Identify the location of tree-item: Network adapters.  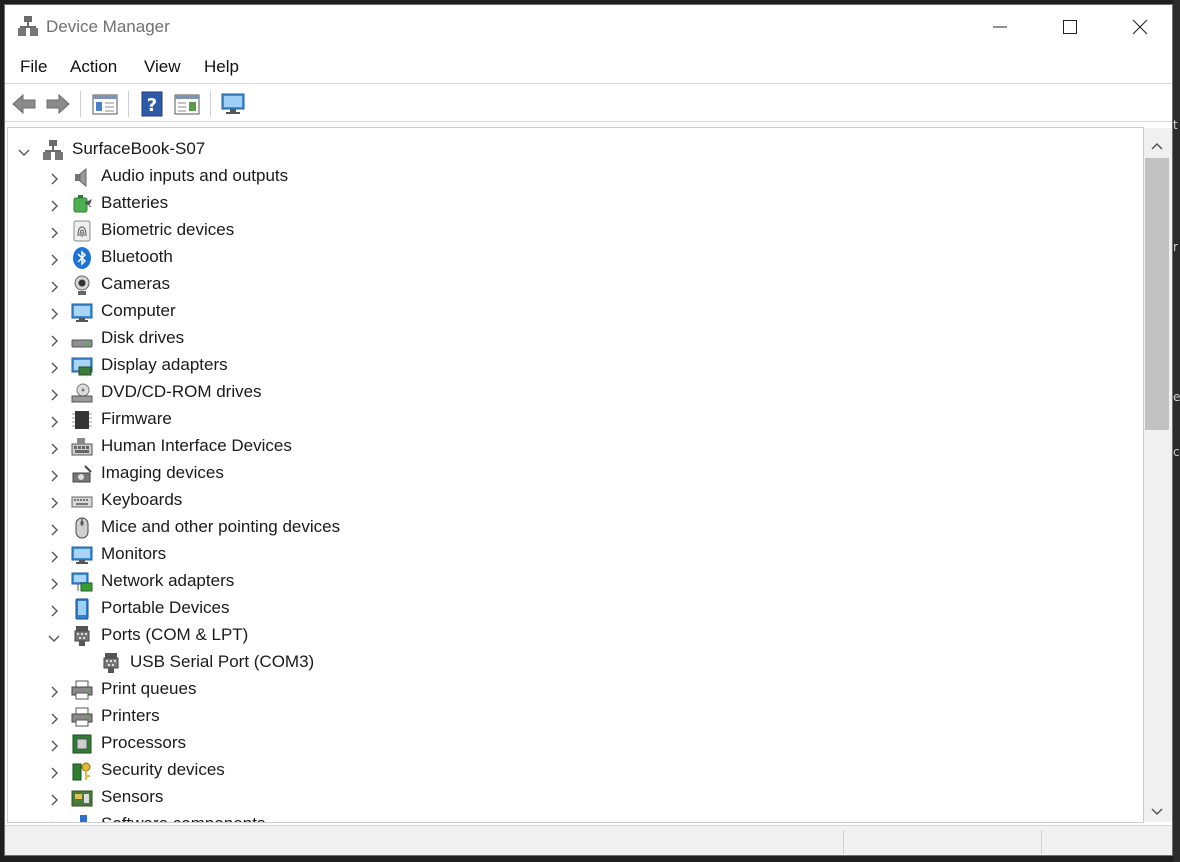
(558, 581).